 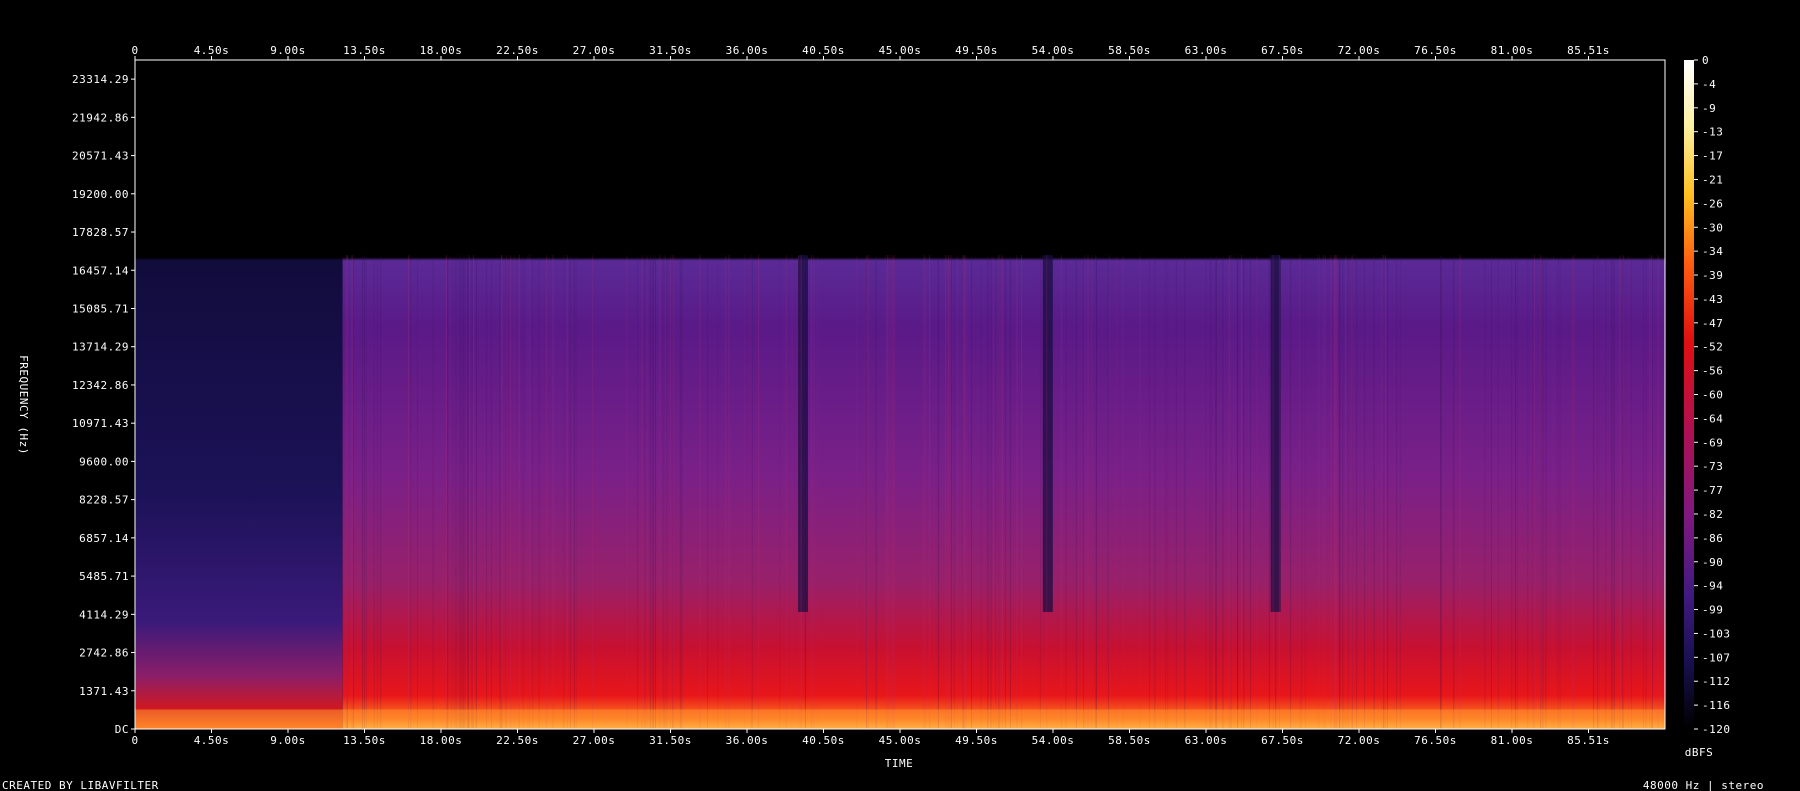 What do you see at coordinates (1712, 395) in the screenshot?
I see `colorbar-tick-label: -60` at bounding box center [1712, 395].